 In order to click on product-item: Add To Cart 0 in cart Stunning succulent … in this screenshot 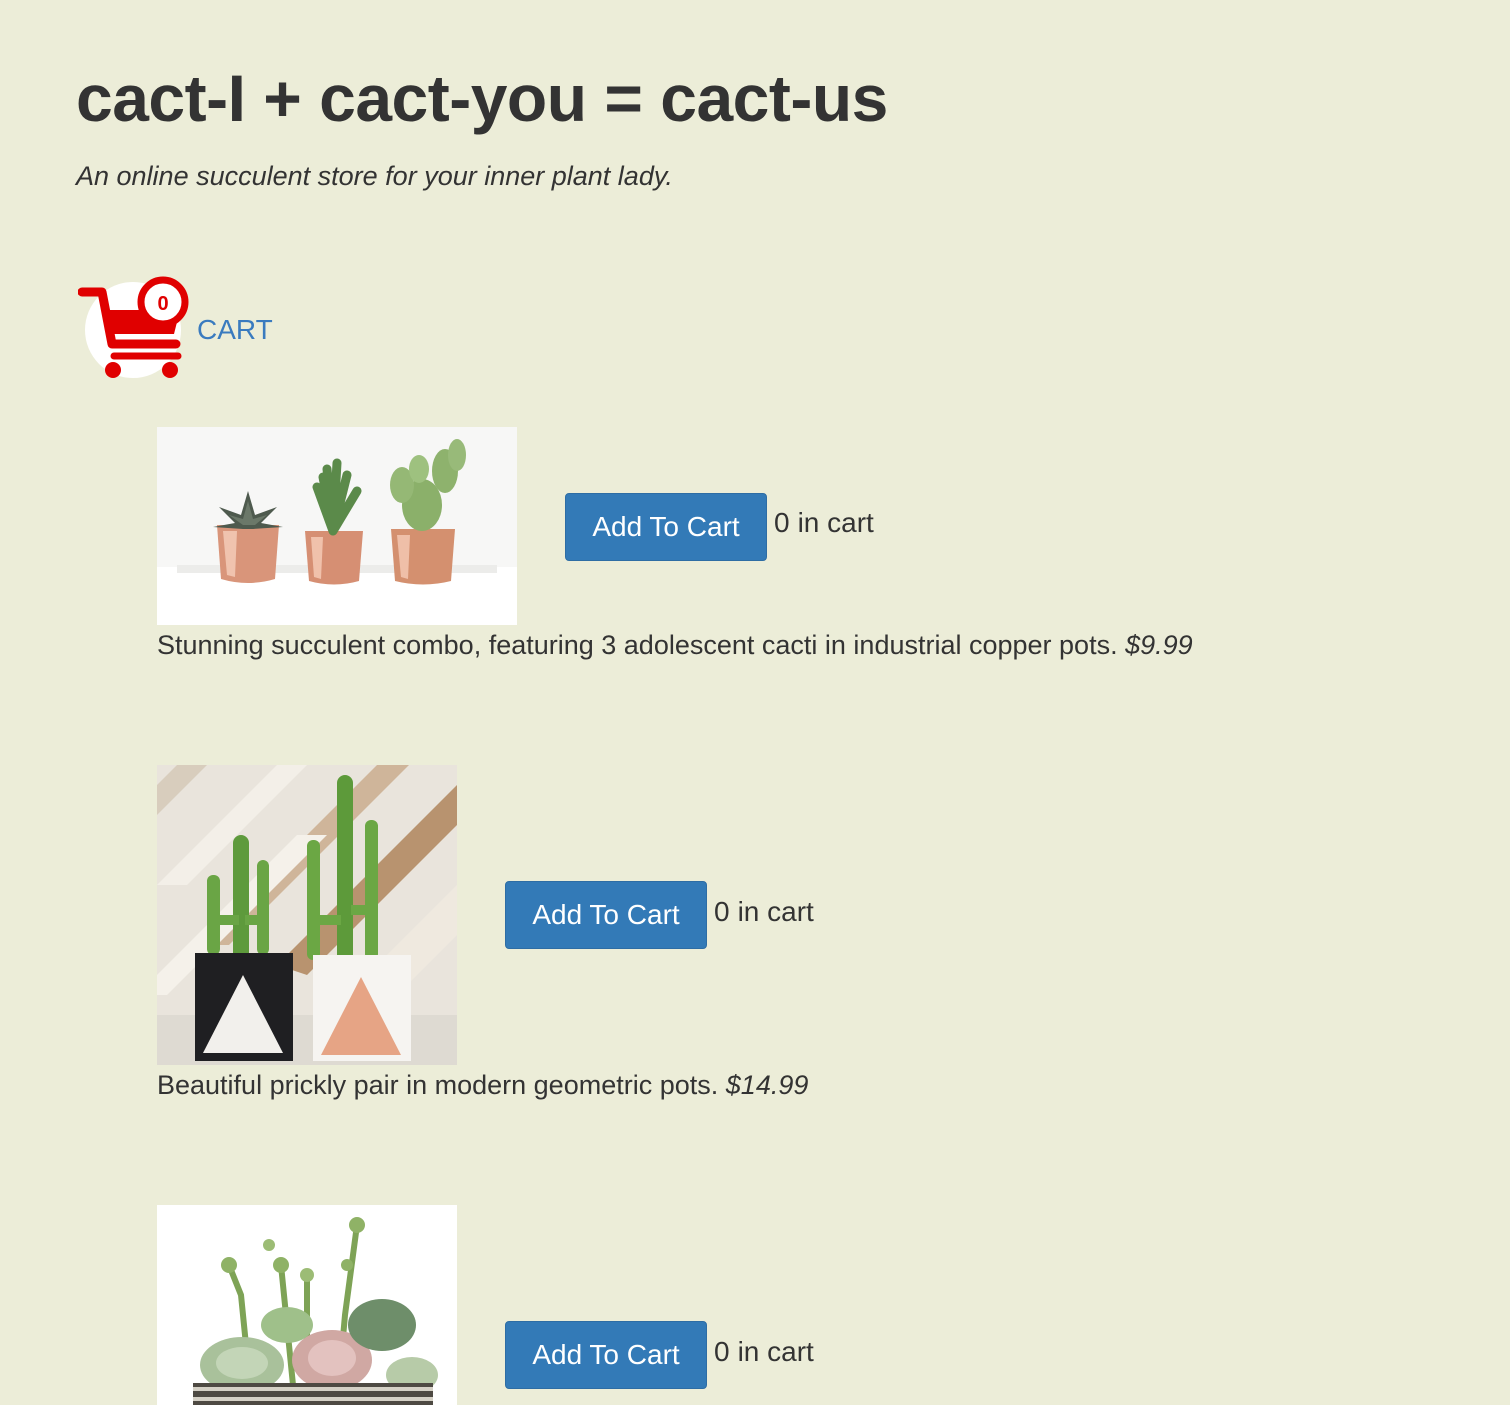, I will do `click(757, 547)`.